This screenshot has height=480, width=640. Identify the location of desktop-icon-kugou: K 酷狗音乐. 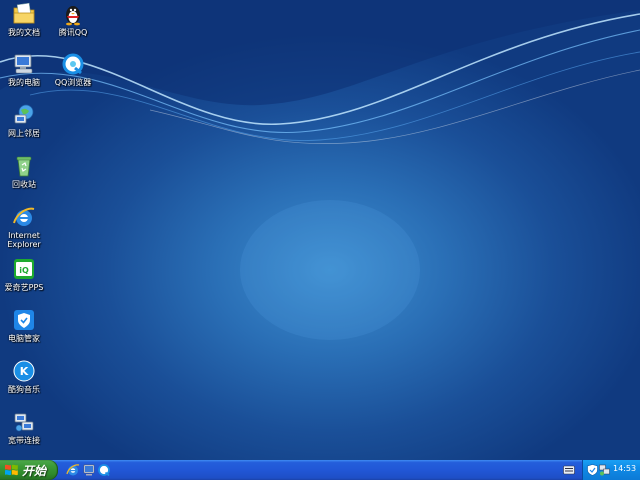
(26, 382).